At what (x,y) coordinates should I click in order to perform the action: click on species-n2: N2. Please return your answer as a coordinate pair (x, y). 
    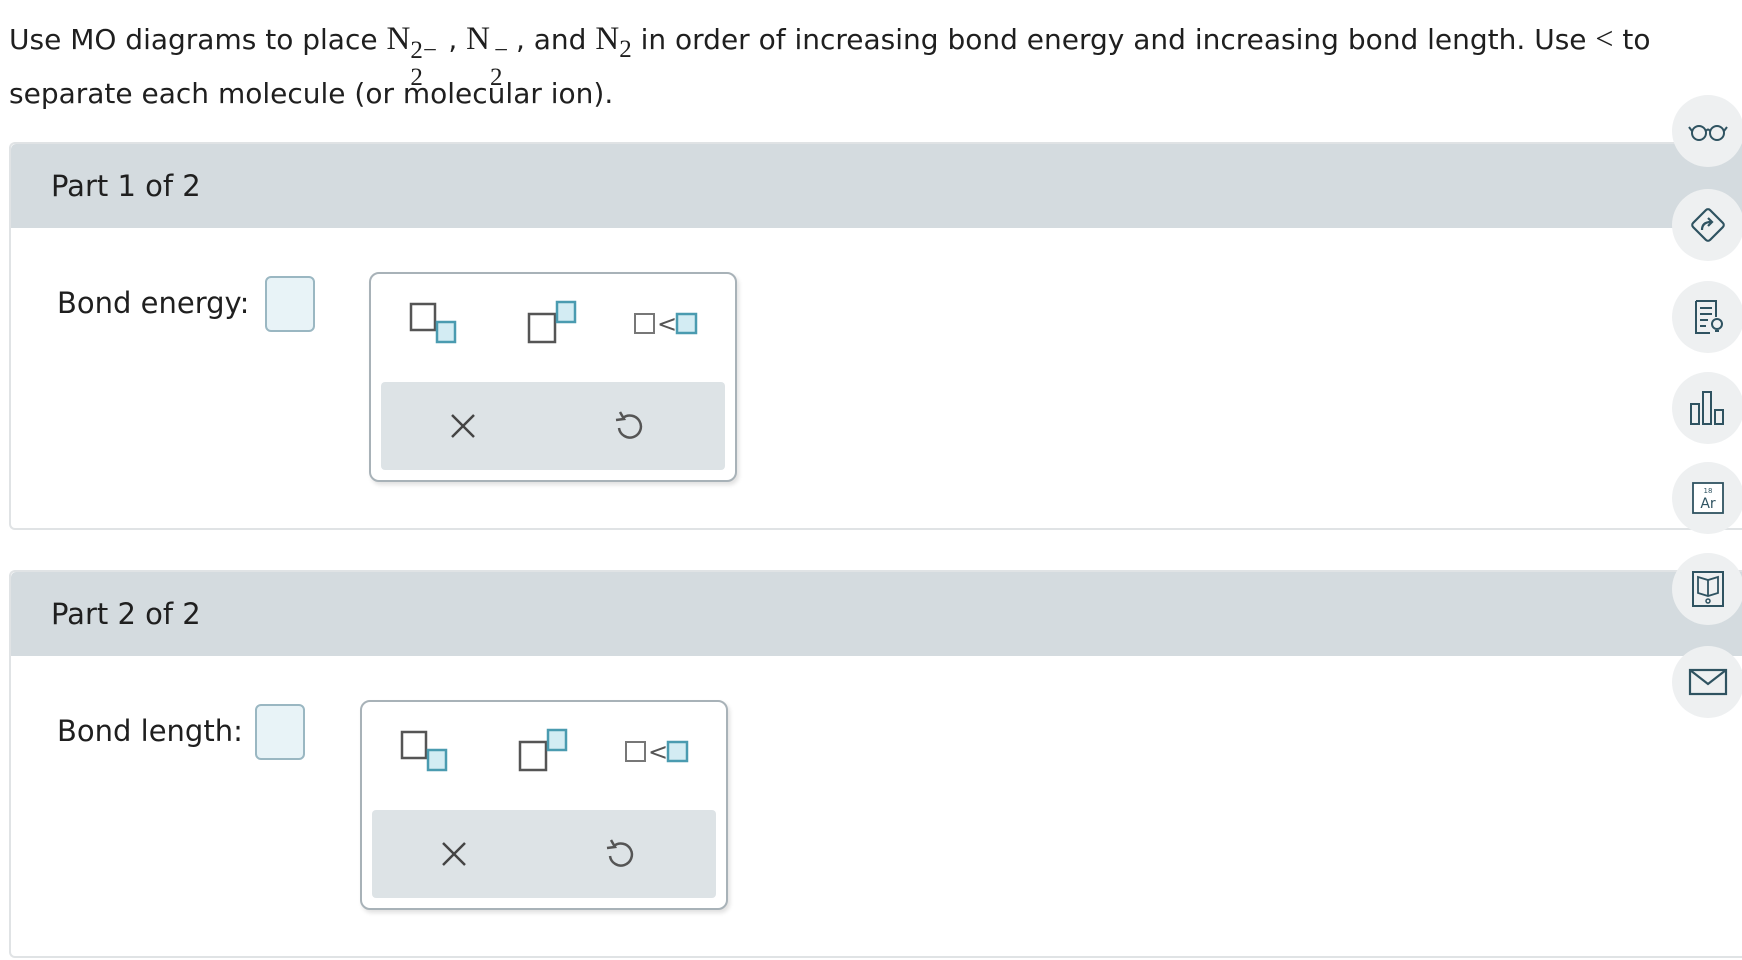
    Looking at the image, I should click on (613, 42).